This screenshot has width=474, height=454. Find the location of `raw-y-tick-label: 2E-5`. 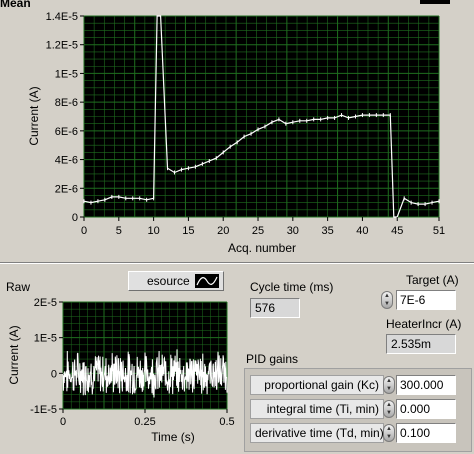

raw-y-tick-label: 2E-5 is located at coordinates (45, 303).